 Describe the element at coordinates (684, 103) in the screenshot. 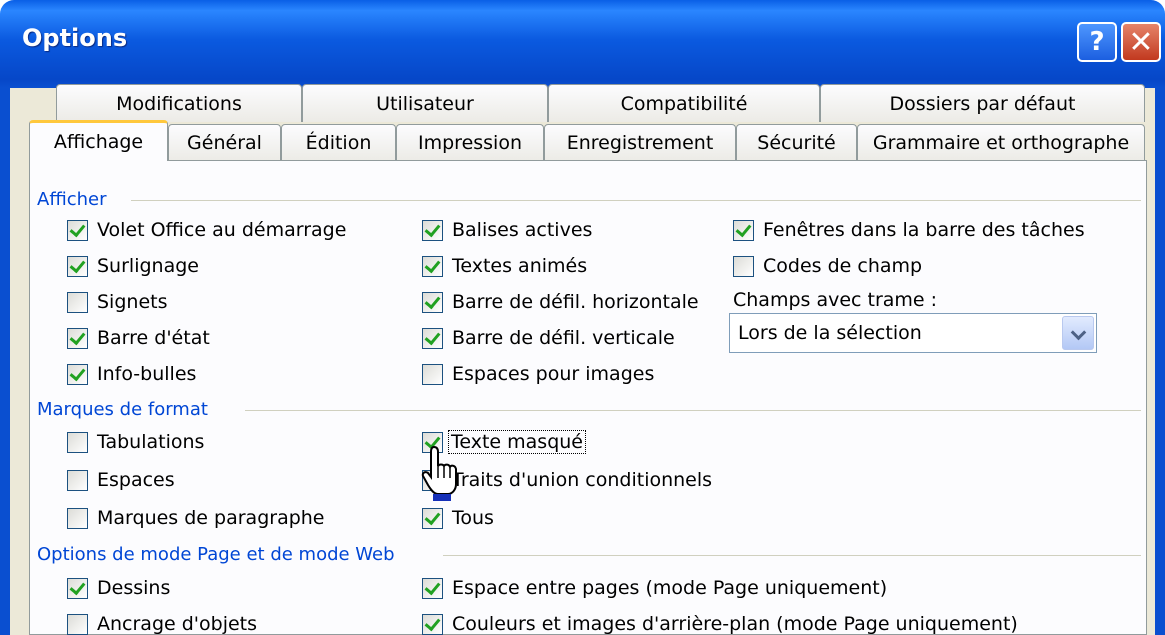

I see `tab-compatibilite: Compatibilité` at that location.